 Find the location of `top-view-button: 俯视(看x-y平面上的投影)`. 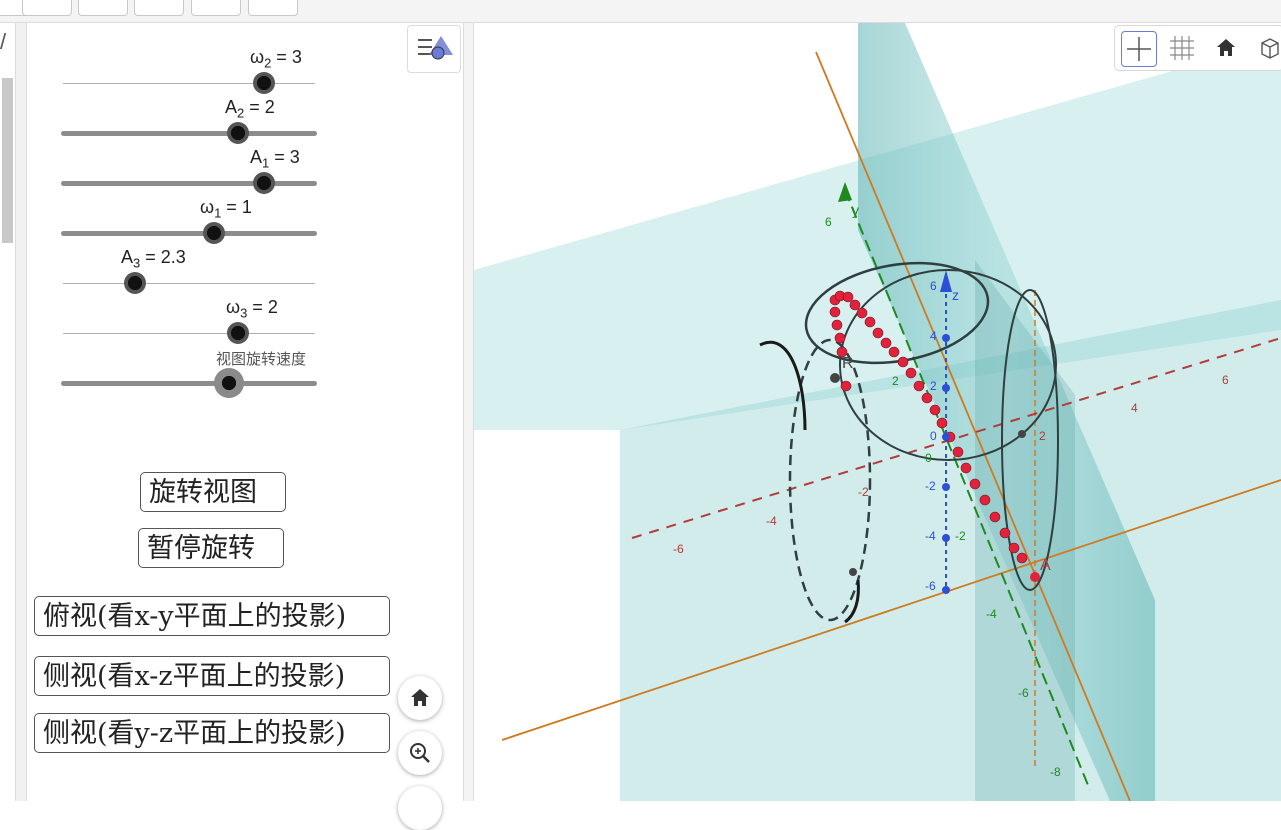

top-view-button: 俯视(看x-y平面上的投影) is located at coordinates (212, 616).